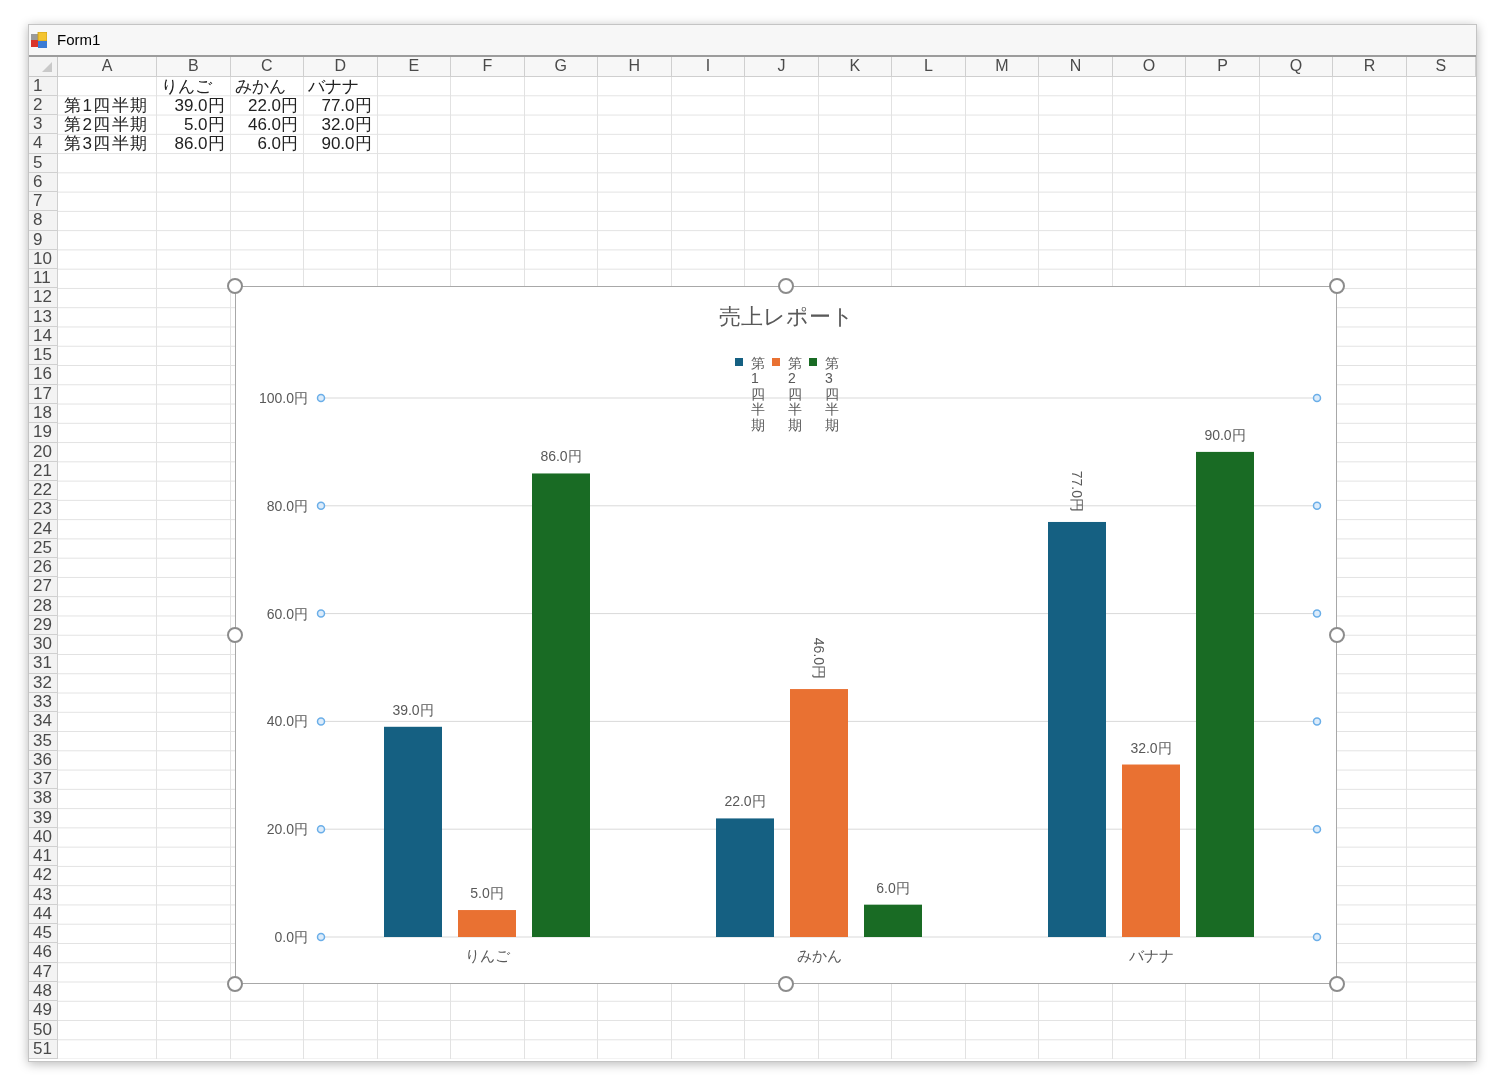 The height and width of the screenshot is (1092, 1504). I want to click on row-header: 18, so click(43, 414).